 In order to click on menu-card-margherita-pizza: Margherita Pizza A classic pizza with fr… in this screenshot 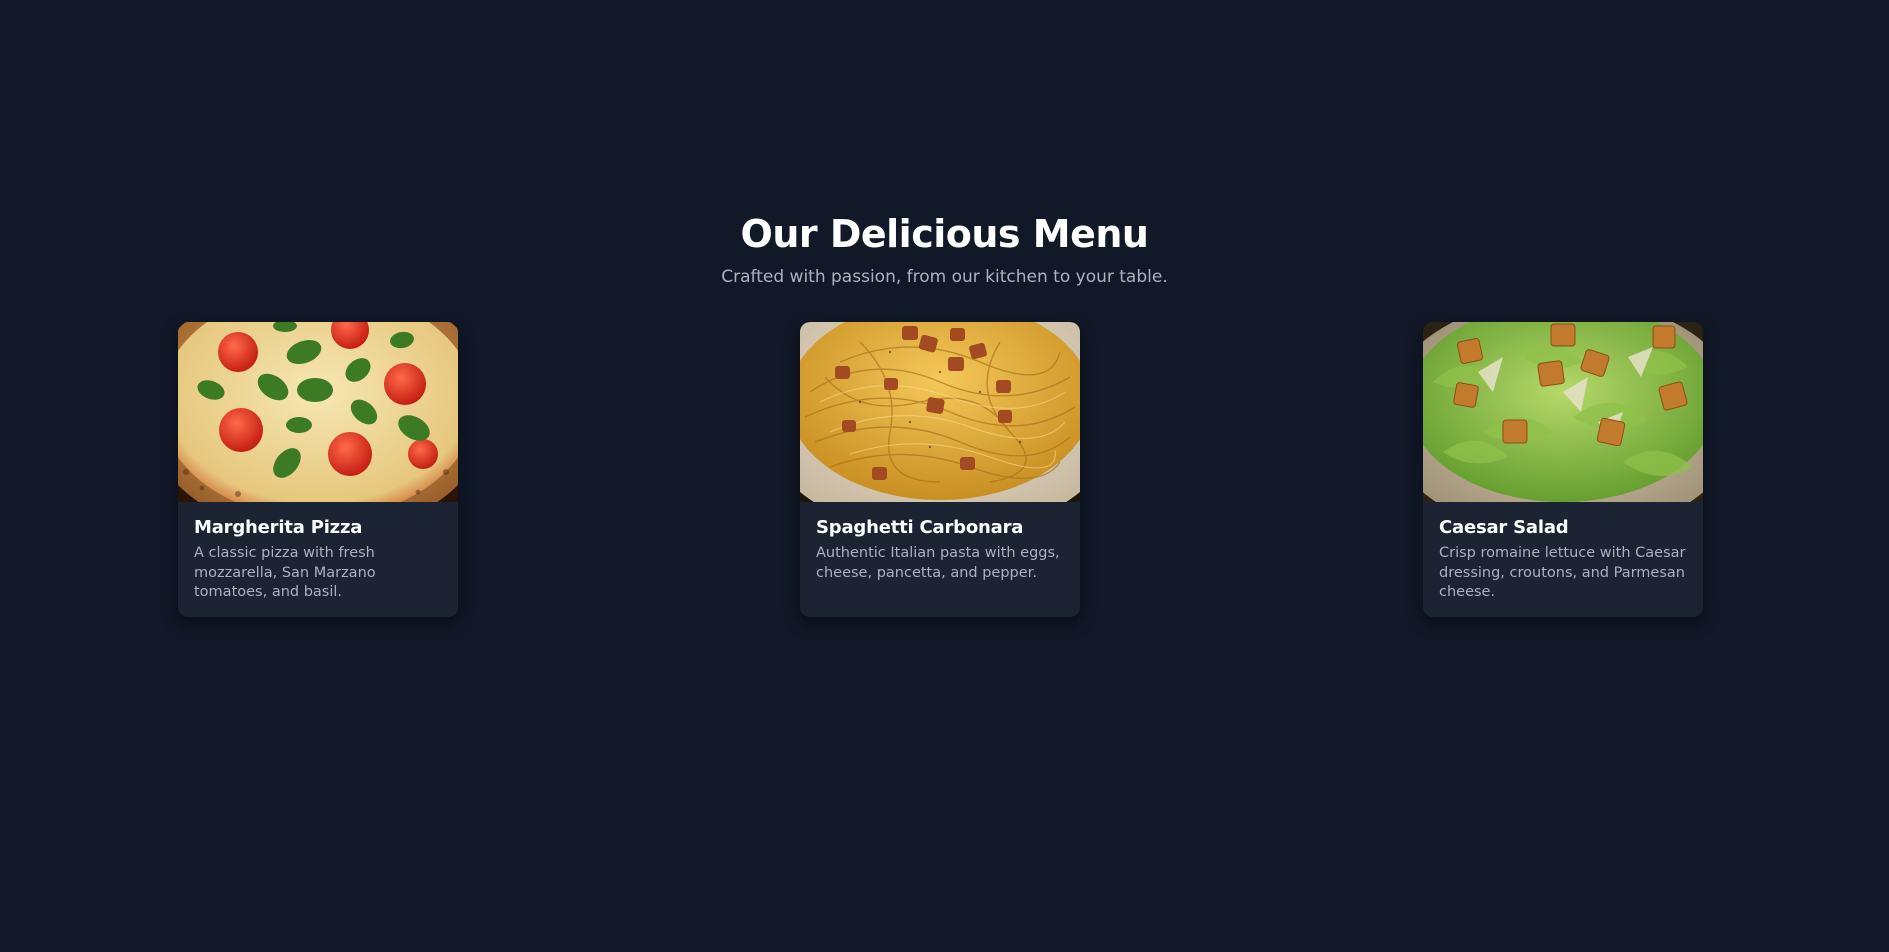, I will do `click(318, 469)`.